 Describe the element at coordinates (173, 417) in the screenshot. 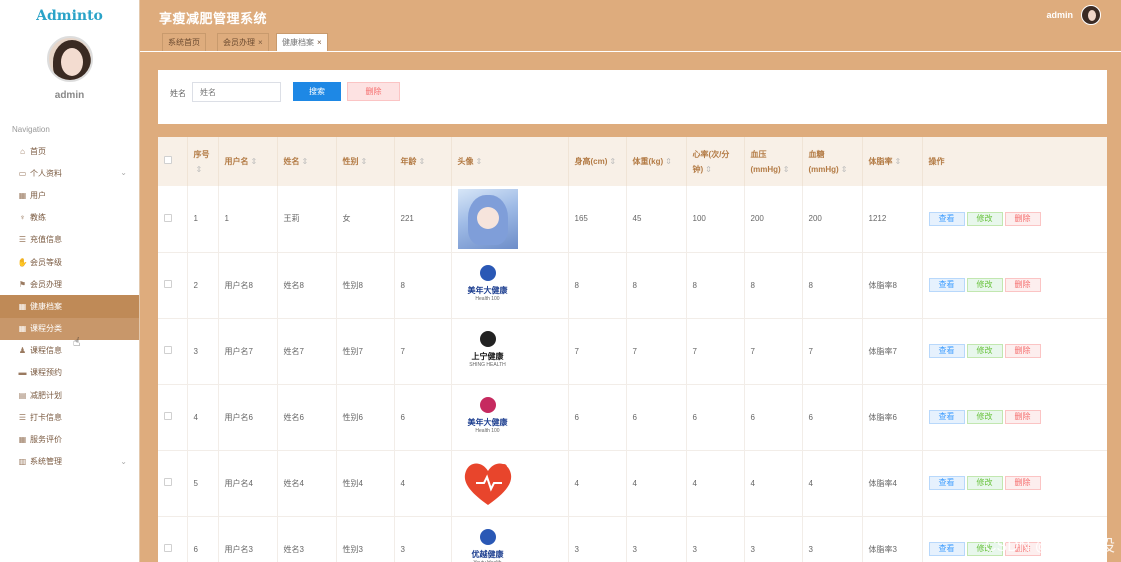

I see `row-checkbox-cell` at that location.